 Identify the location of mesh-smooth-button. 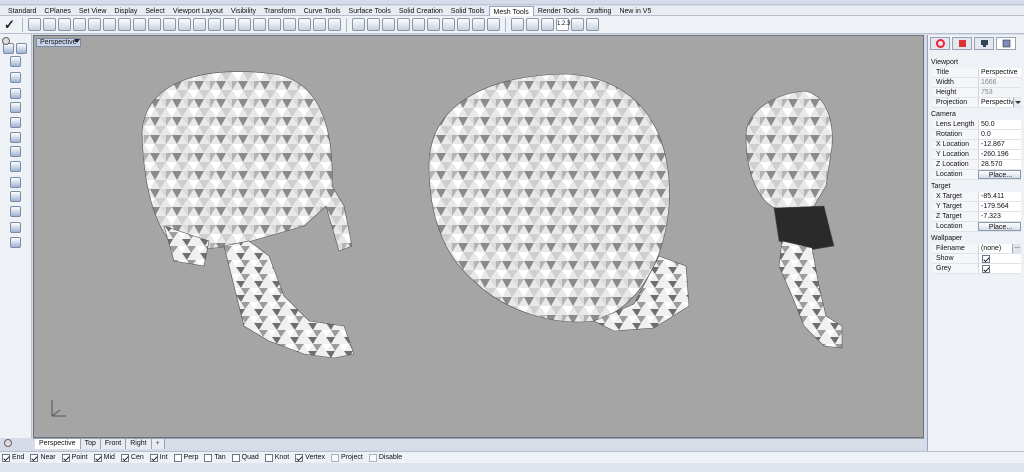
(577, 24).